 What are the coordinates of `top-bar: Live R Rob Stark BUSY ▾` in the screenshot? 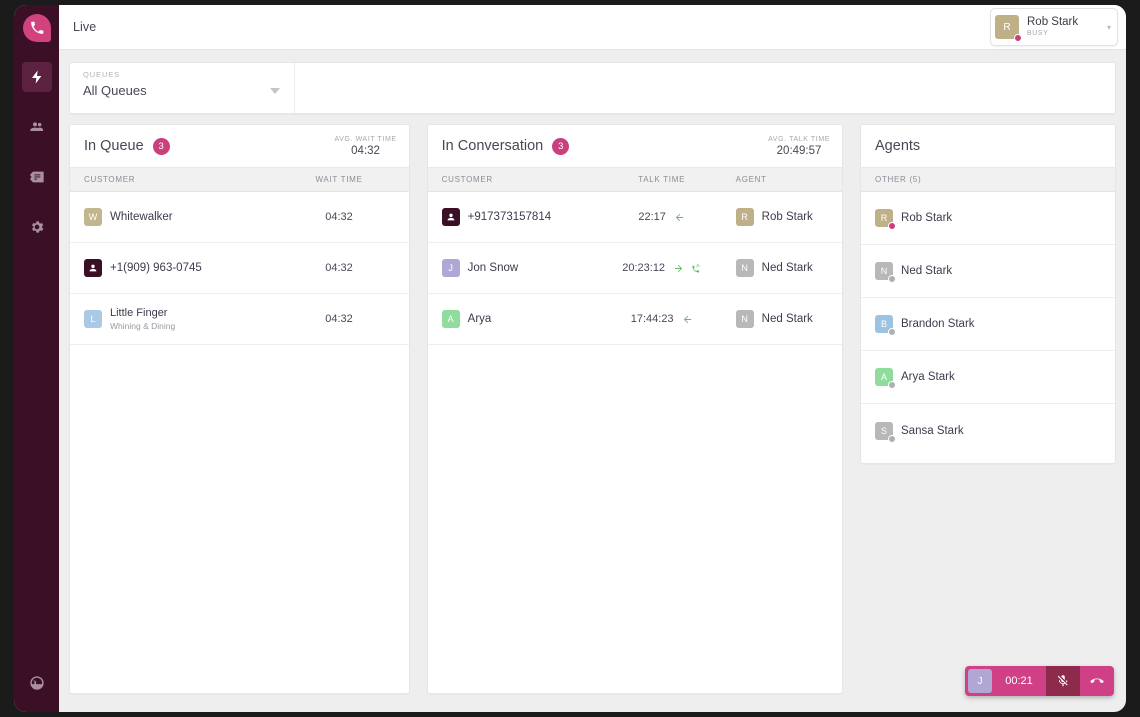 It's located at (592, 27).